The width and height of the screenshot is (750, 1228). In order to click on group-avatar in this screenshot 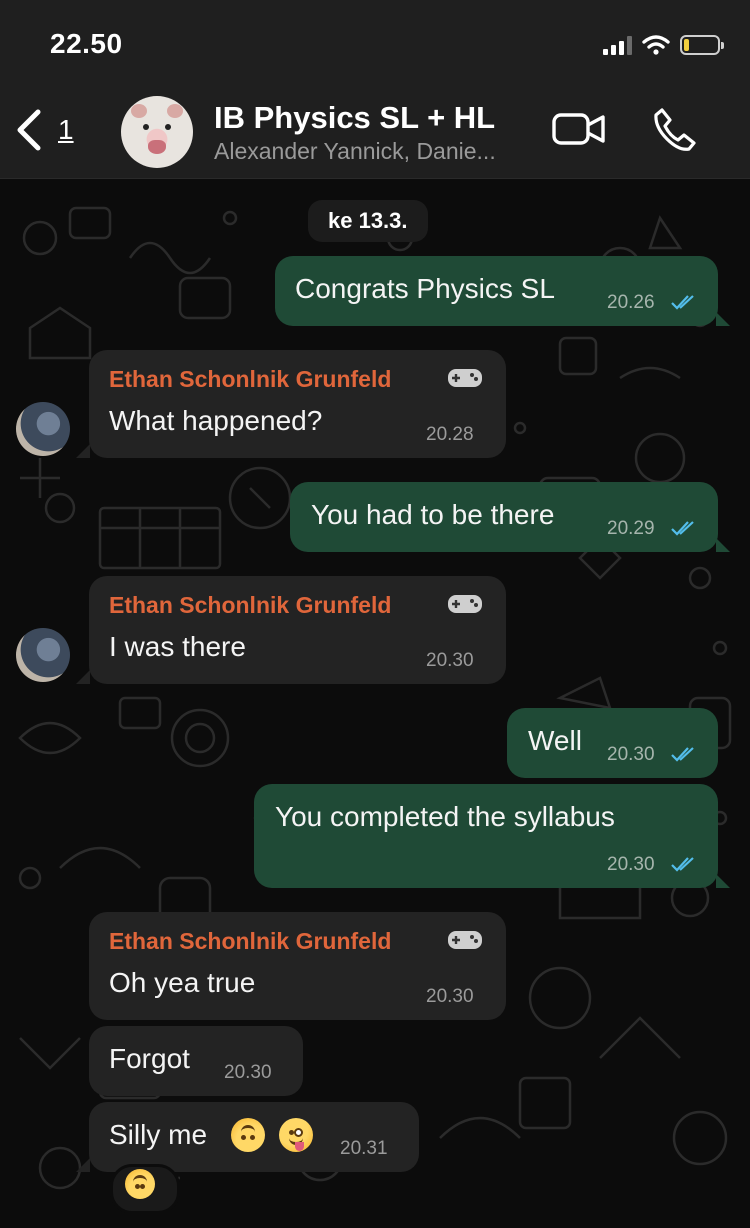, I will do `click(157, 132)`.